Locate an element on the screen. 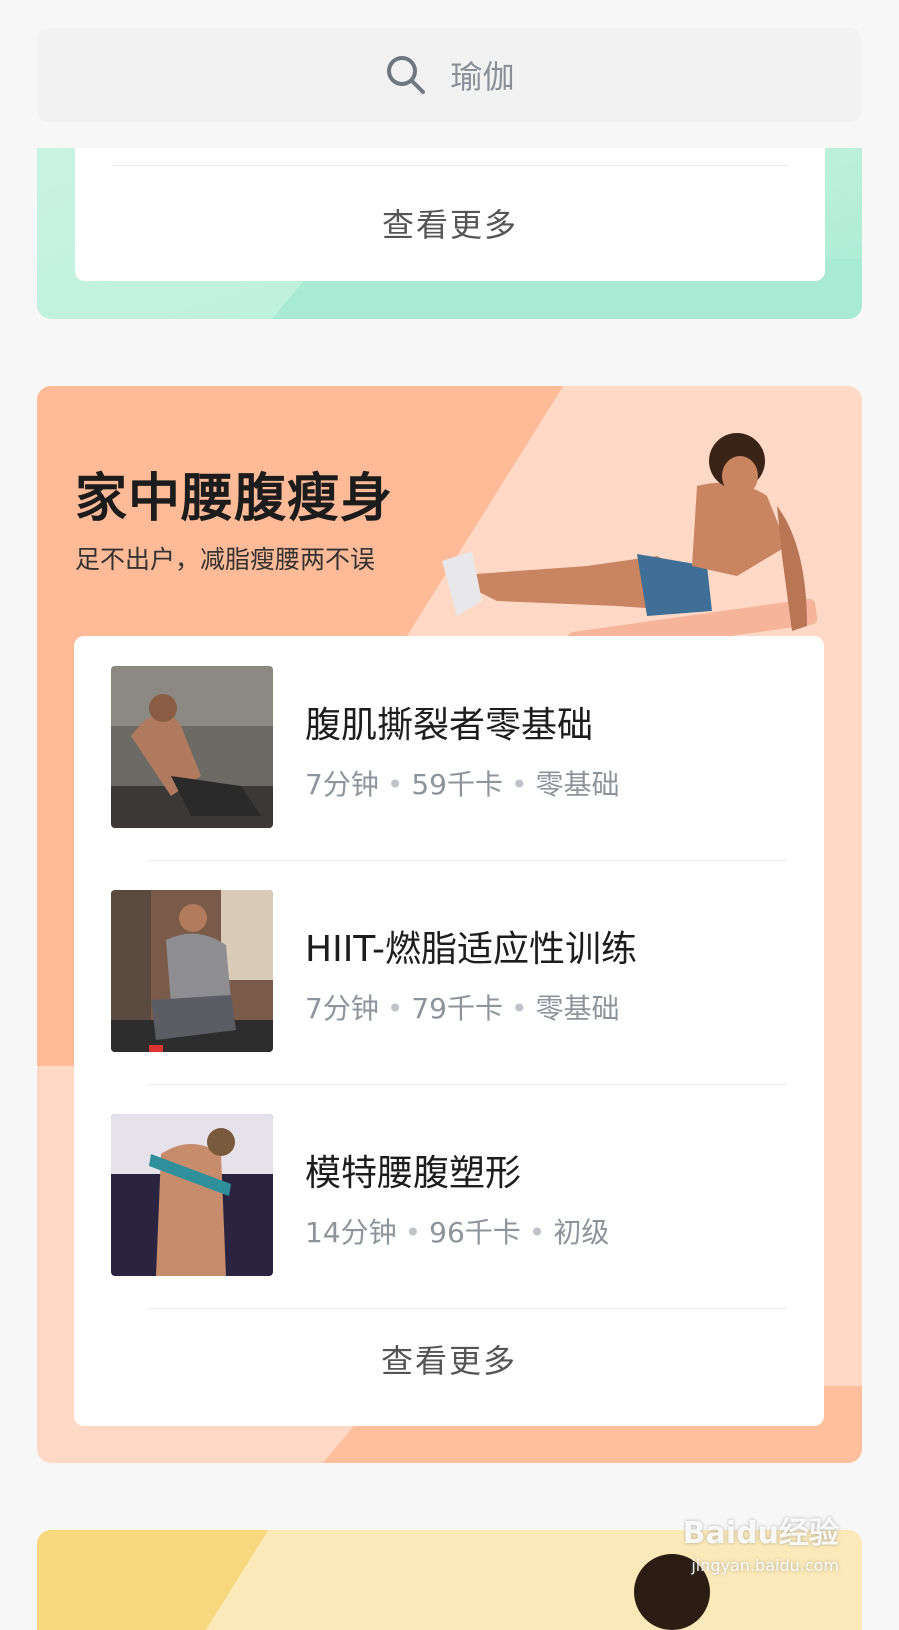 This screenshot has width=899, height=1630. workout-meta: 14分钟 • 96千卡 • 初级 is located at coordinates (457, 1231).